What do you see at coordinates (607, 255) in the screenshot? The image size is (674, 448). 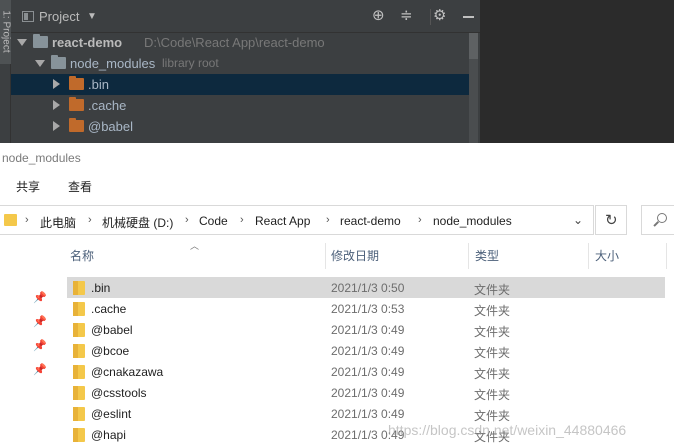 I see `column-header-size: 大小` at bounding box center [607, 255].